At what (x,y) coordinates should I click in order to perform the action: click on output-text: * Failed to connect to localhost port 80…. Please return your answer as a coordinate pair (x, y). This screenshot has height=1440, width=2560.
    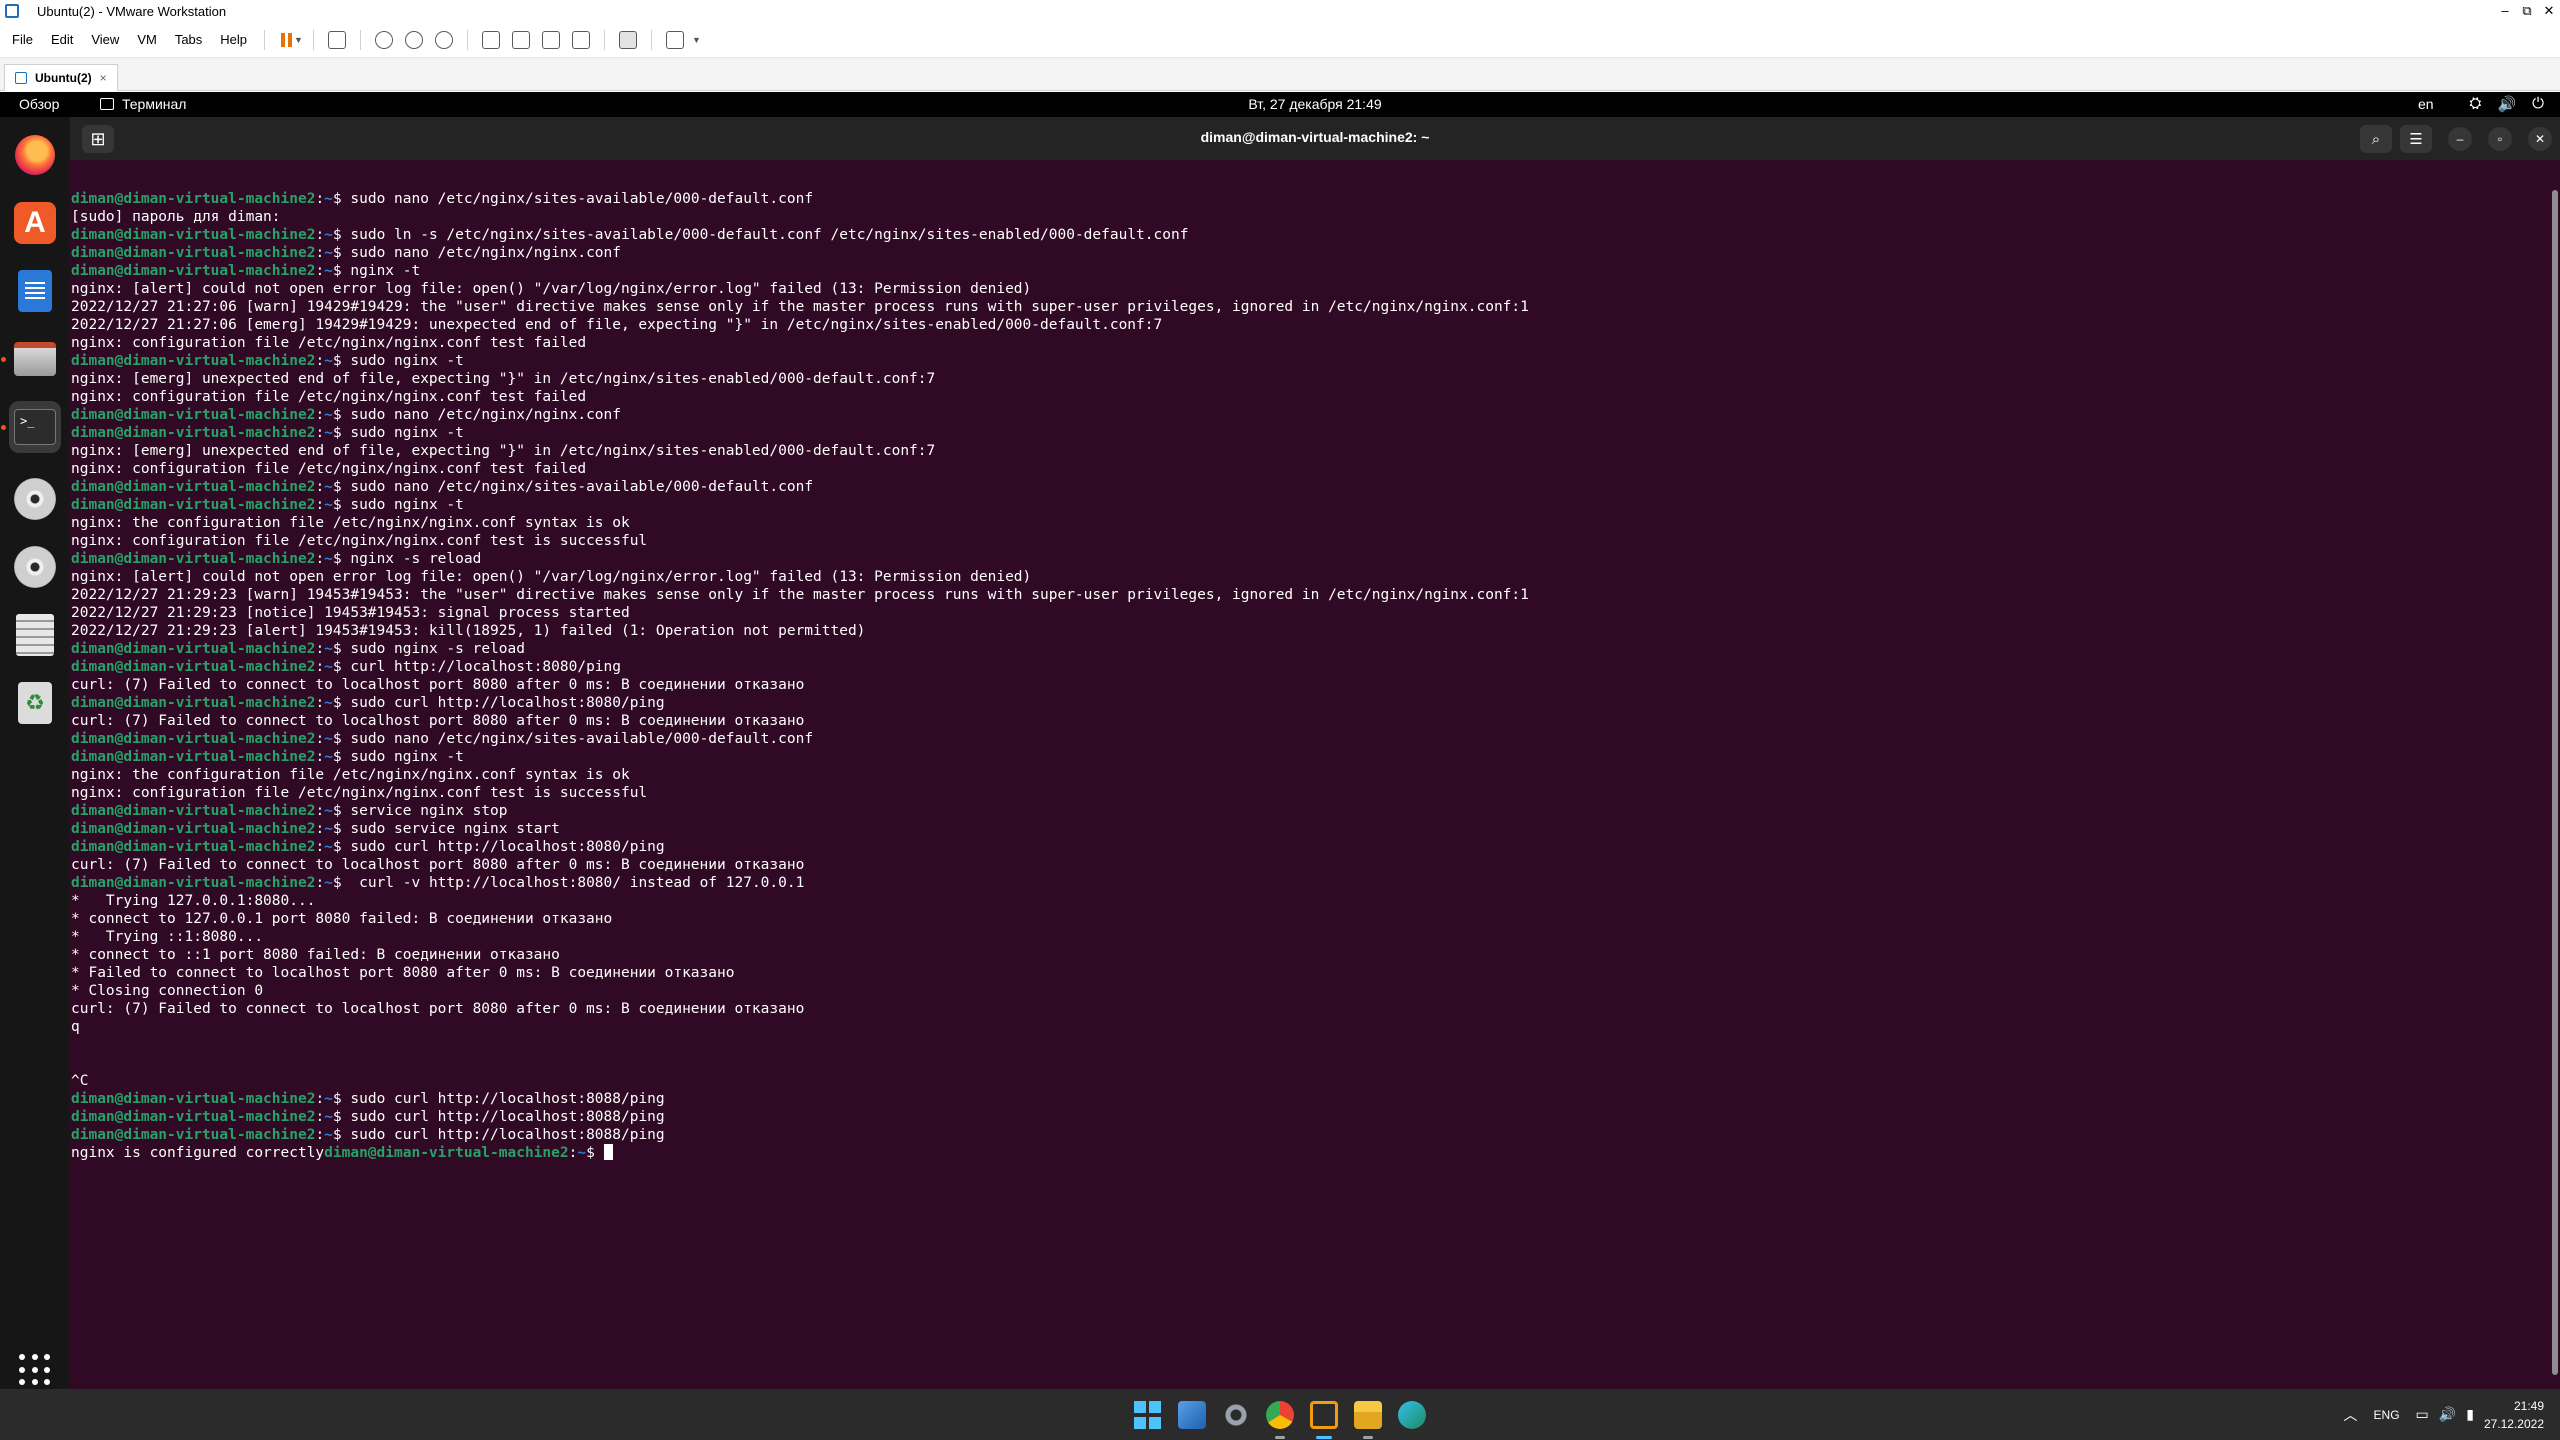
    Looking at the image, I should click on (403, 973).